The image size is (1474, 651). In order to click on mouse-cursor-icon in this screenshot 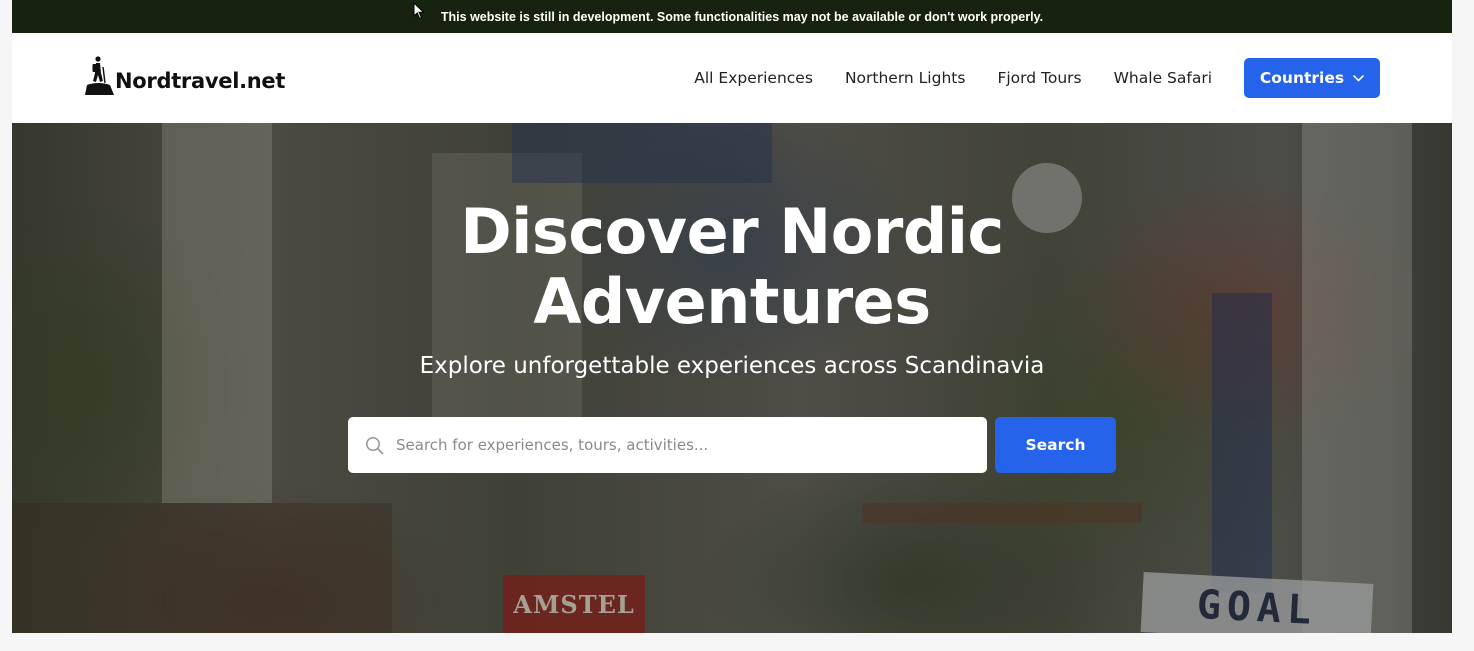, I will do `click(419, 11)`.